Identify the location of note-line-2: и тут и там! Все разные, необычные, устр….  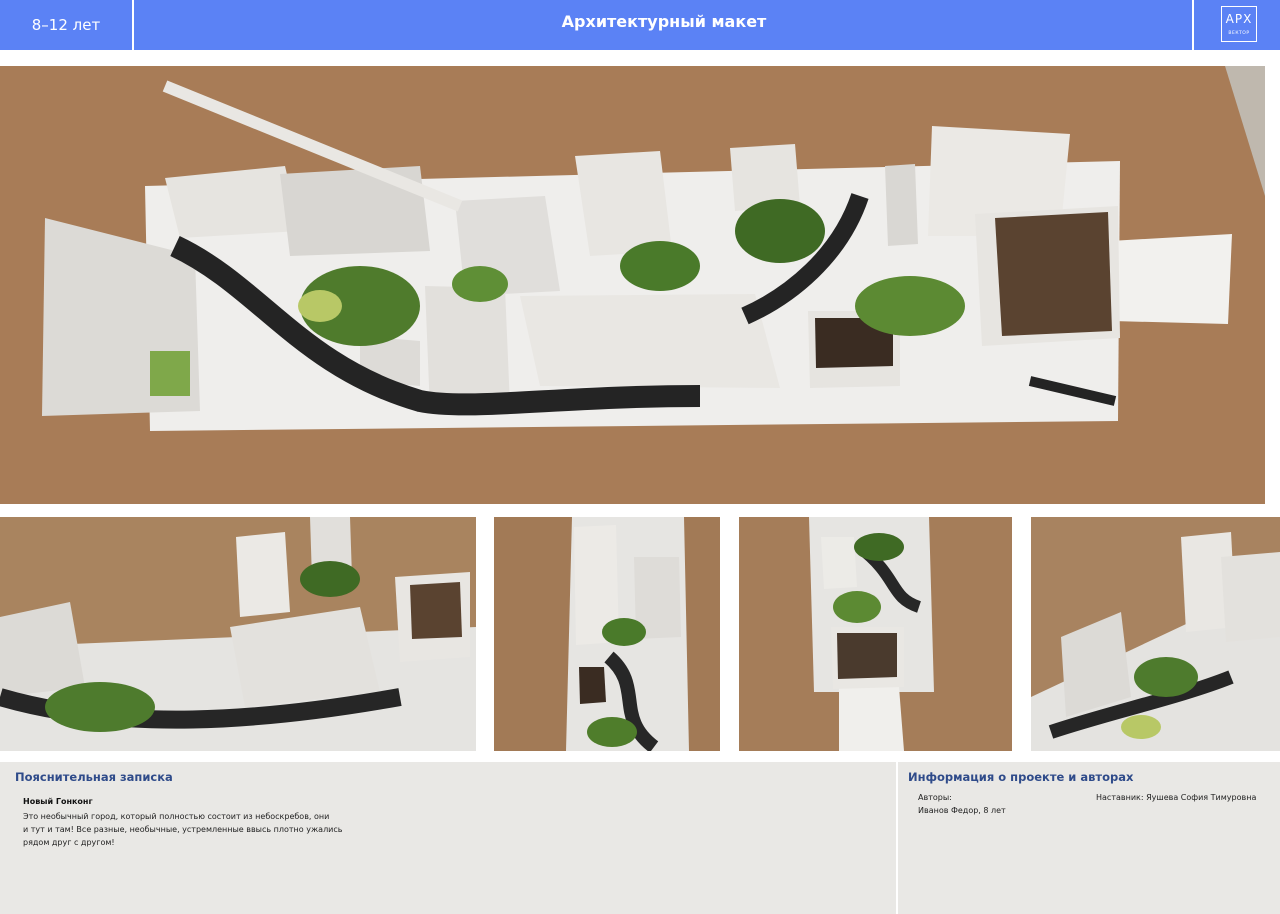
(183, 829).